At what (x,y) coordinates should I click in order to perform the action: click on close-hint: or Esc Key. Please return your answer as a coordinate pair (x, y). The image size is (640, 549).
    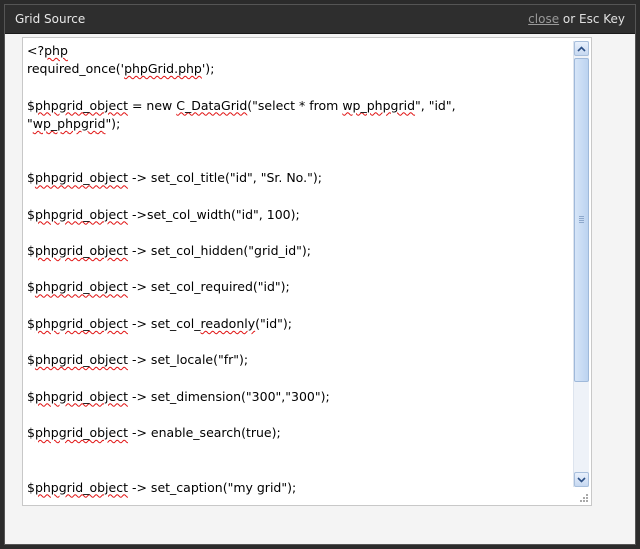
    Looking at the image, I should click on (592, 19).